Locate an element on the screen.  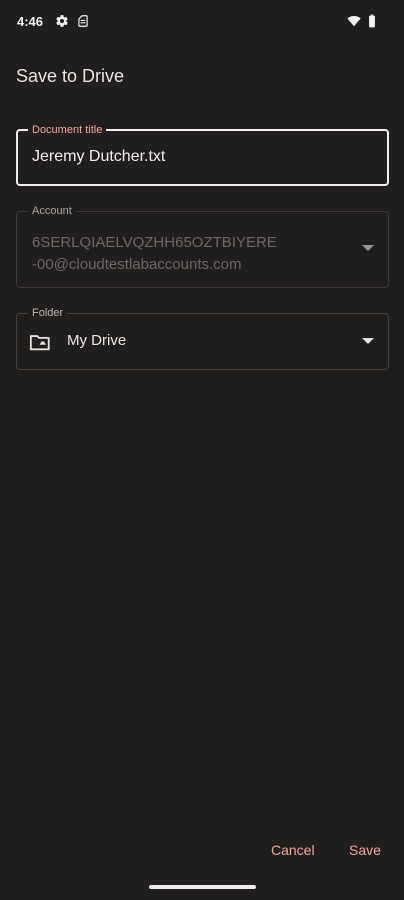
folder-value: My Drive is located at coordinates (97, 340).